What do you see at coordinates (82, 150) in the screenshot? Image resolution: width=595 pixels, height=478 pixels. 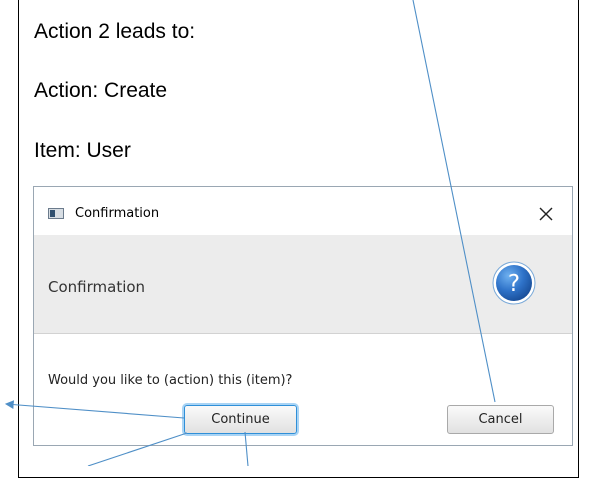 I see `document-line-item: Item: User` at bounding box center [82, 150].